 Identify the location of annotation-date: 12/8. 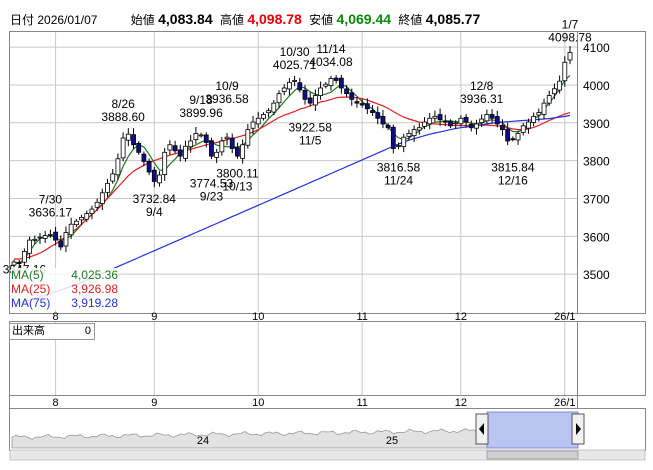
(482, 86).